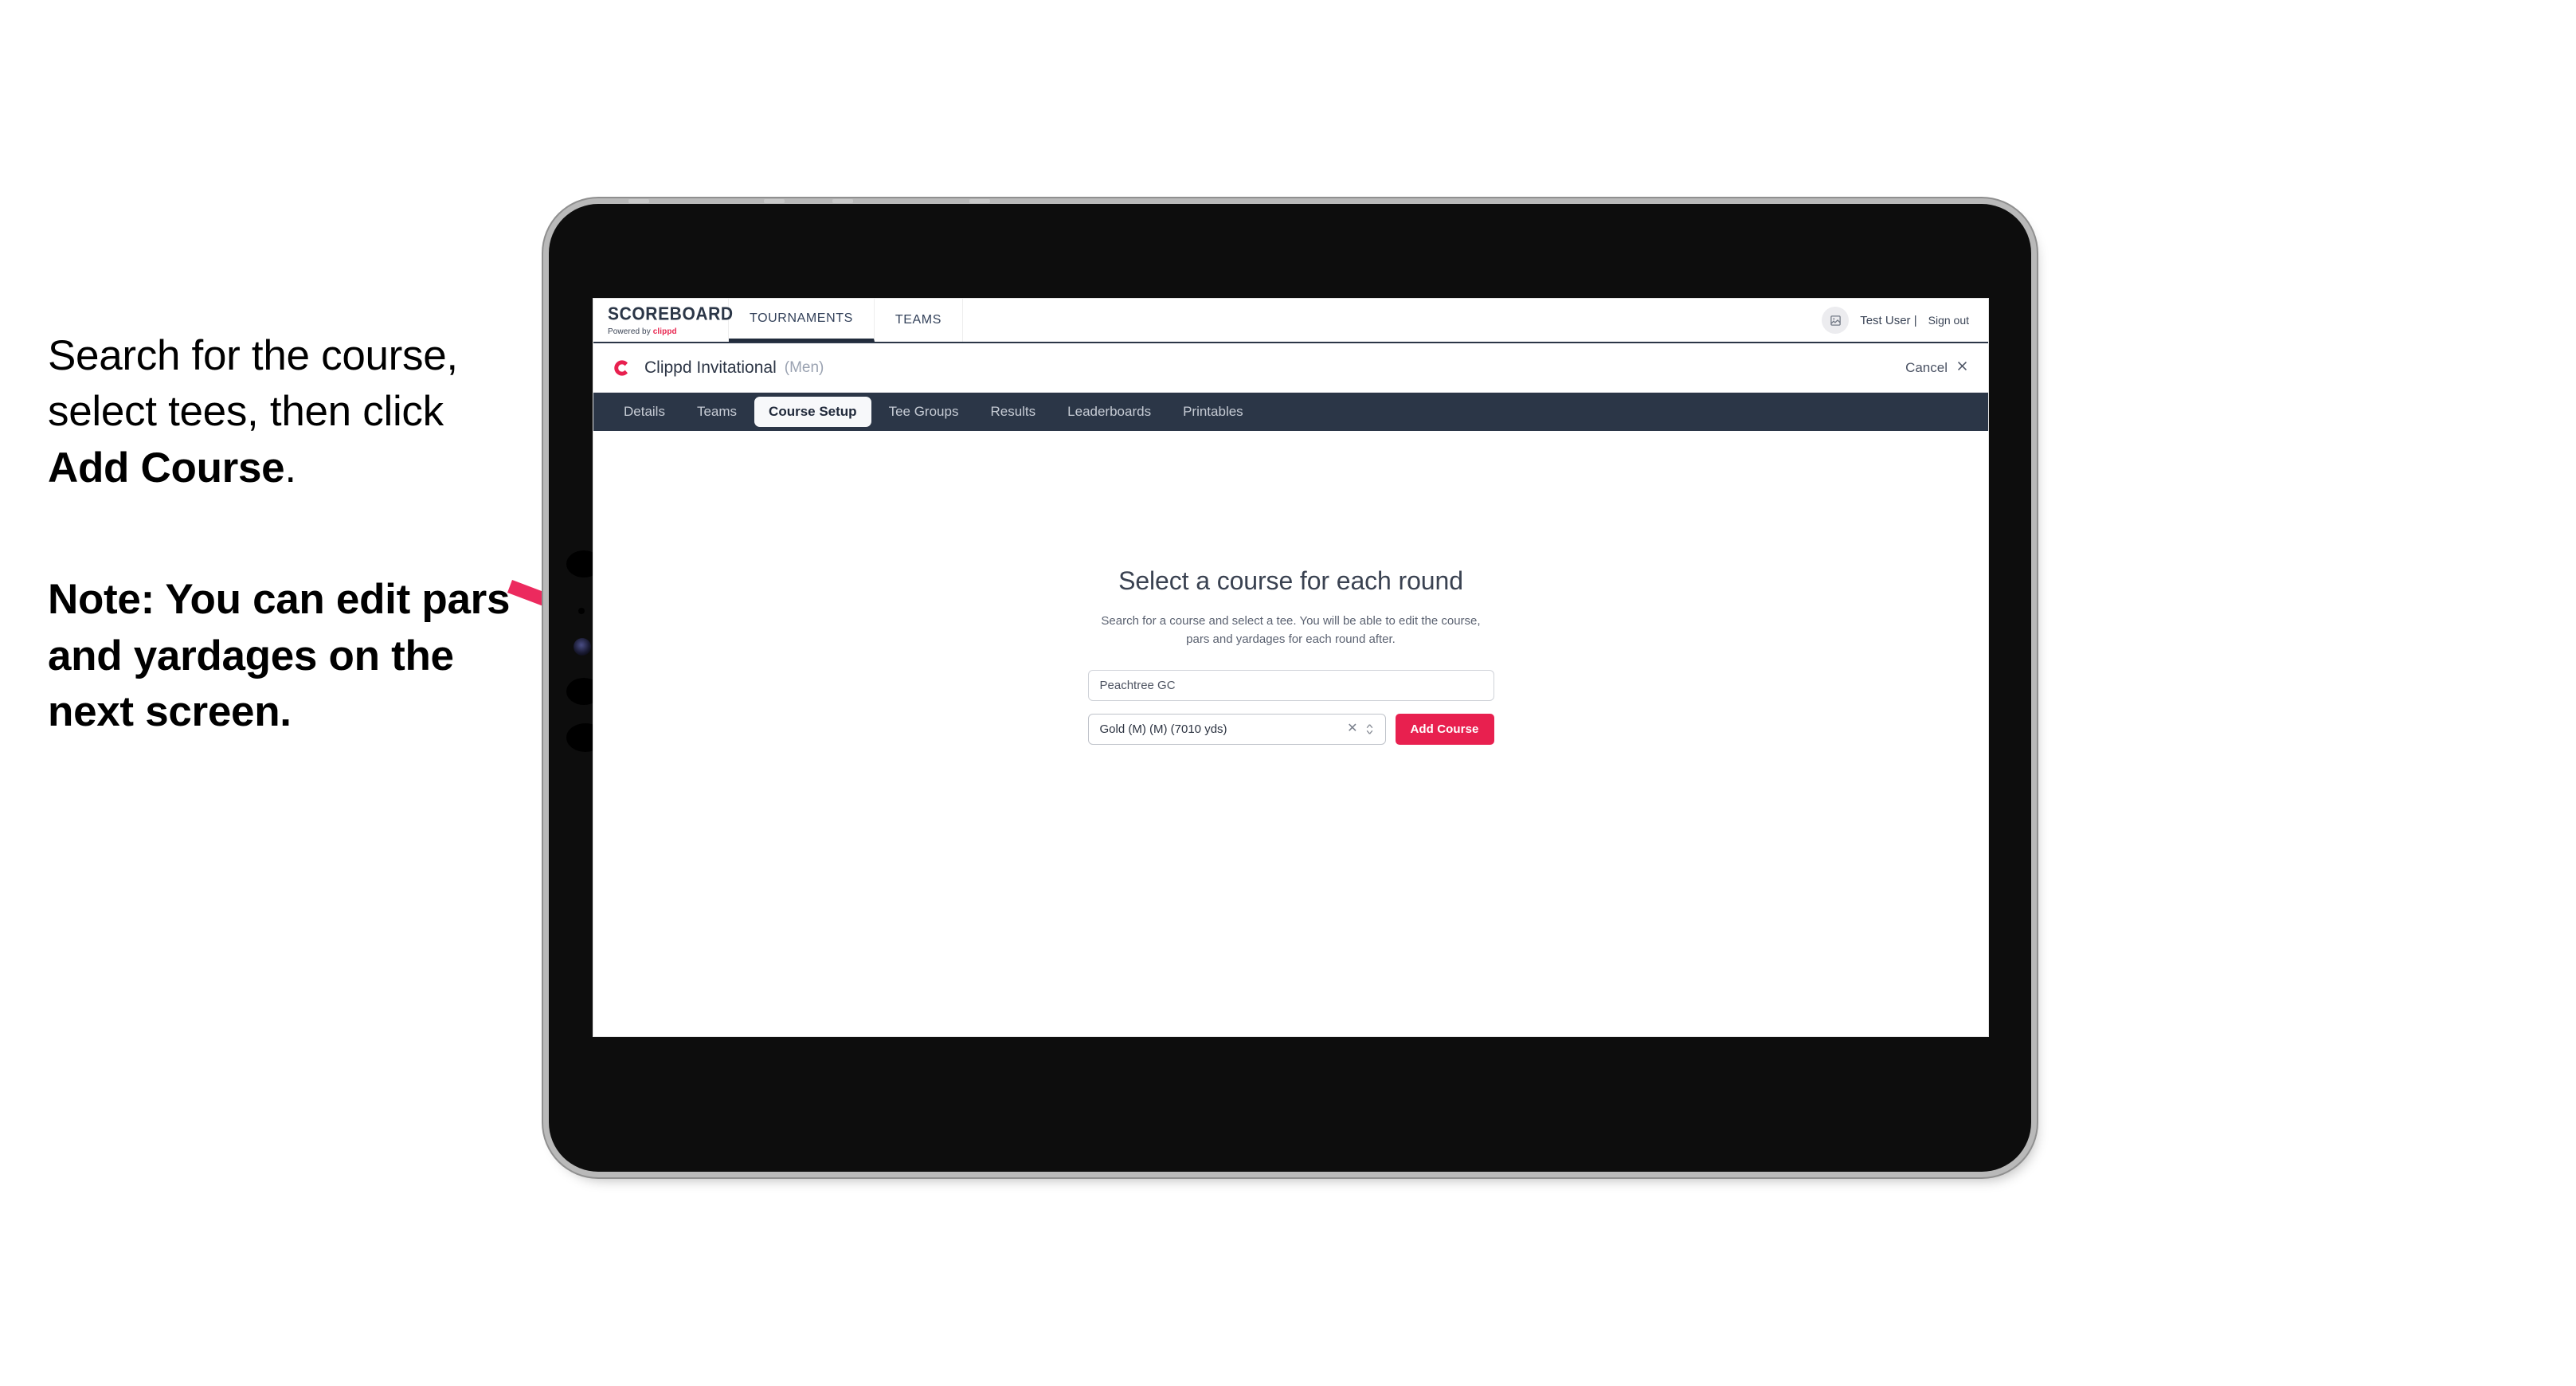 The image size is (2576, 1386). I want to click on tab-leaderboards: Leaderboards, so click(1109, 412).